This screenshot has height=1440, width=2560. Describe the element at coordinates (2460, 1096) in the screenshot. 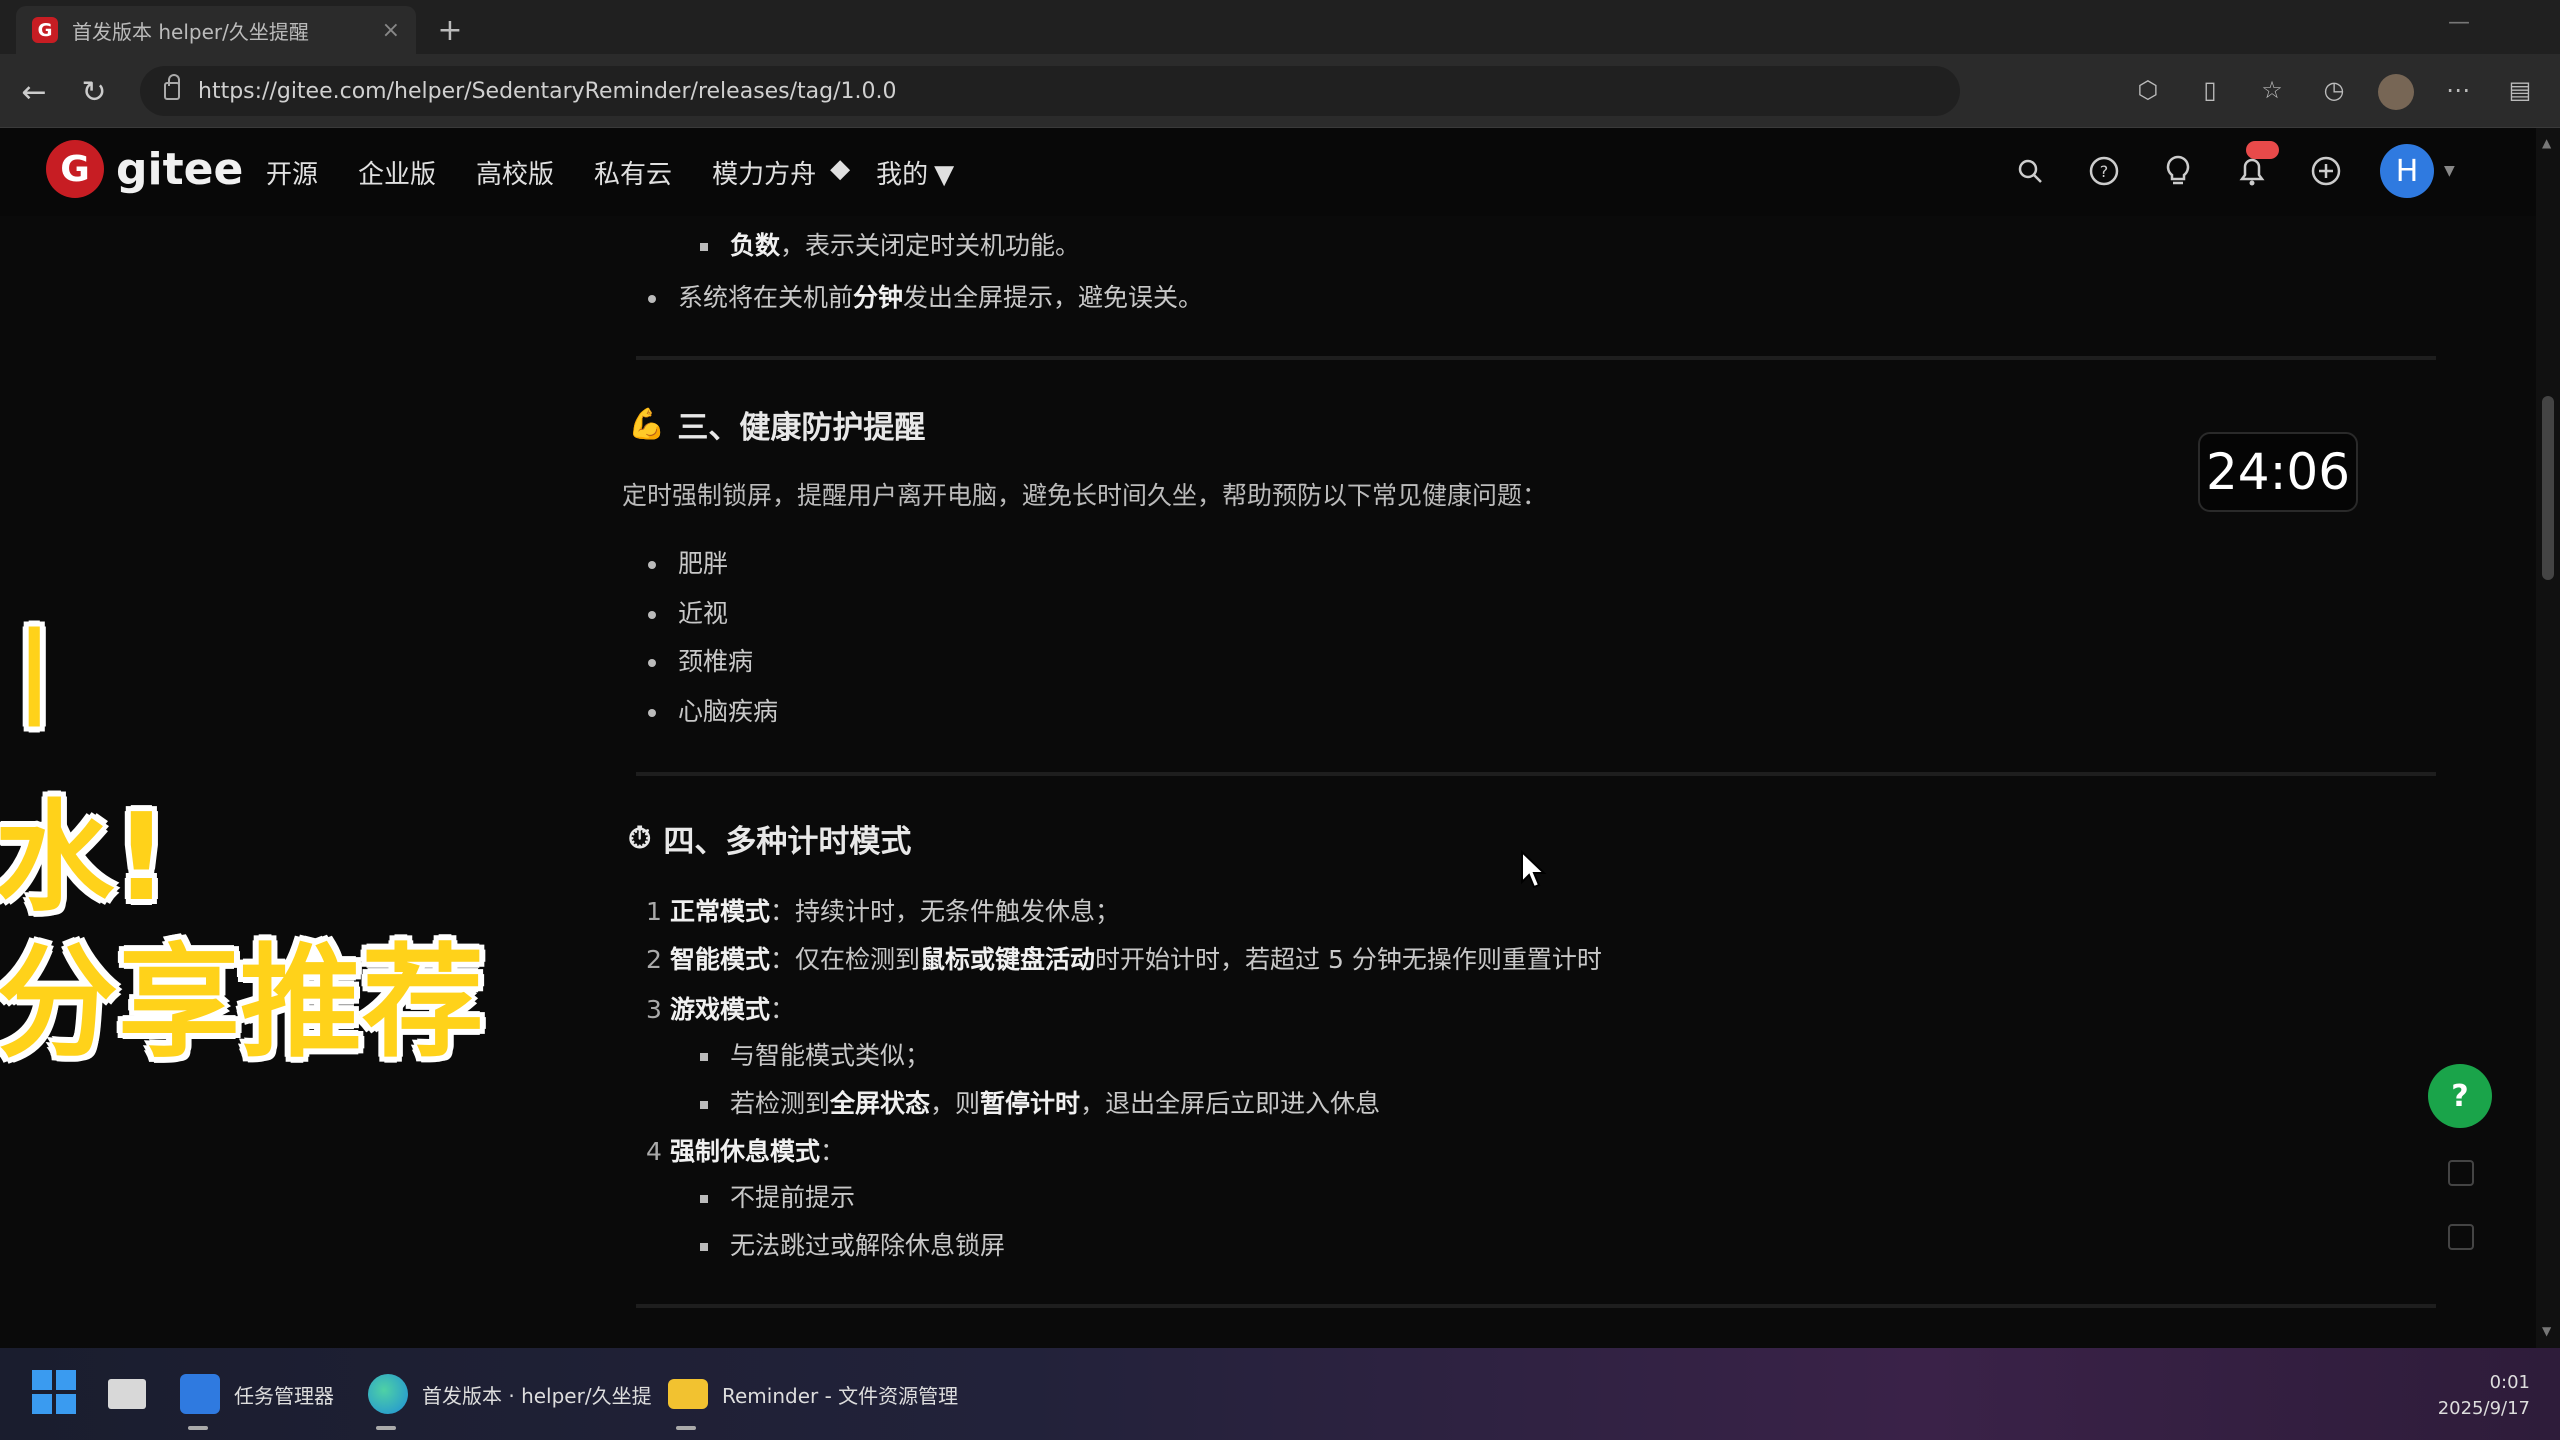

I see `floating-help-button: ?` at that location.